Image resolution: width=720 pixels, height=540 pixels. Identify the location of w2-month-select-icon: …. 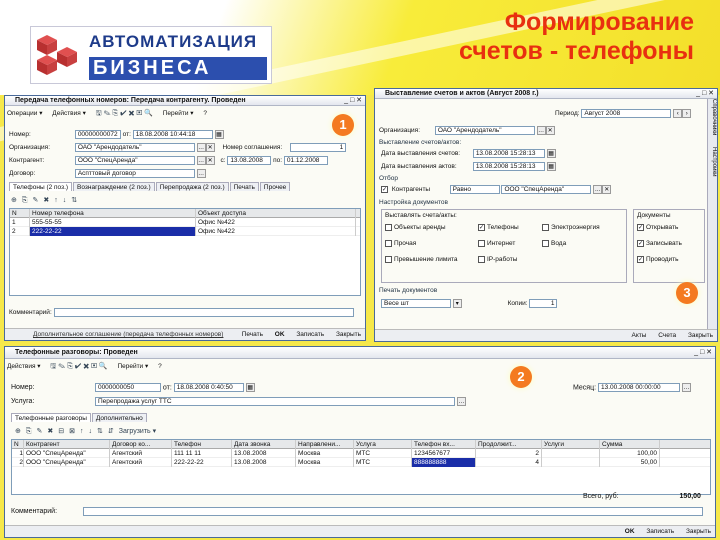
(686, 387).